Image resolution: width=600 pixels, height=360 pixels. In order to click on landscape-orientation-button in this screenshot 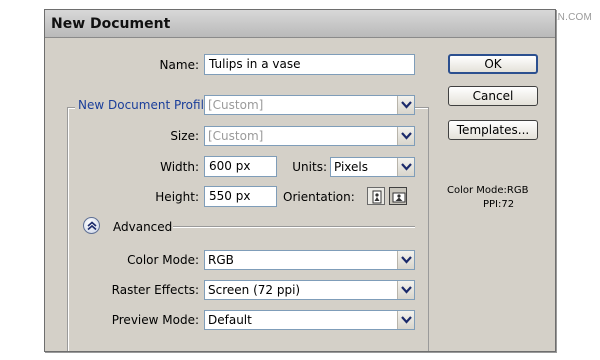, I will do `click(398, 196)`.